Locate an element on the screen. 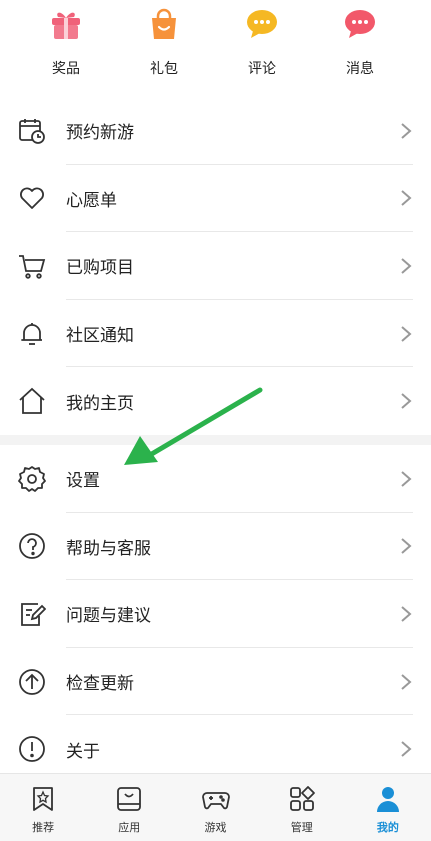 The width and height of the screenshot is (431, 841). menu-item-feedback: 问题与建议 is located at coordinates (215, 614).